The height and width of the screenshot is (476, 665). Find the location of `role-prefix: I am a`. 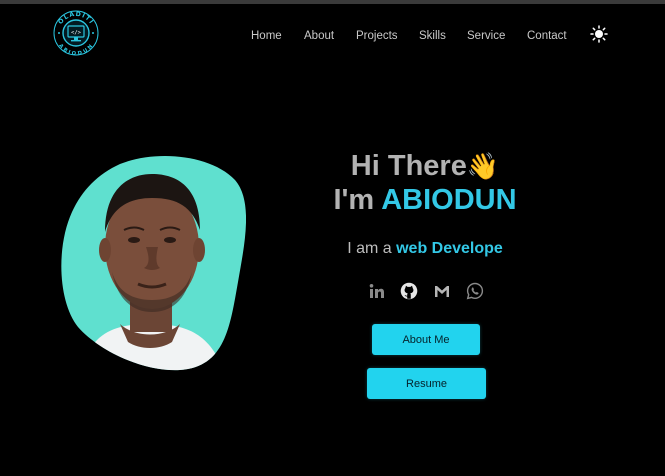

role-prefix: I am a is located at coordinates (369, 248).